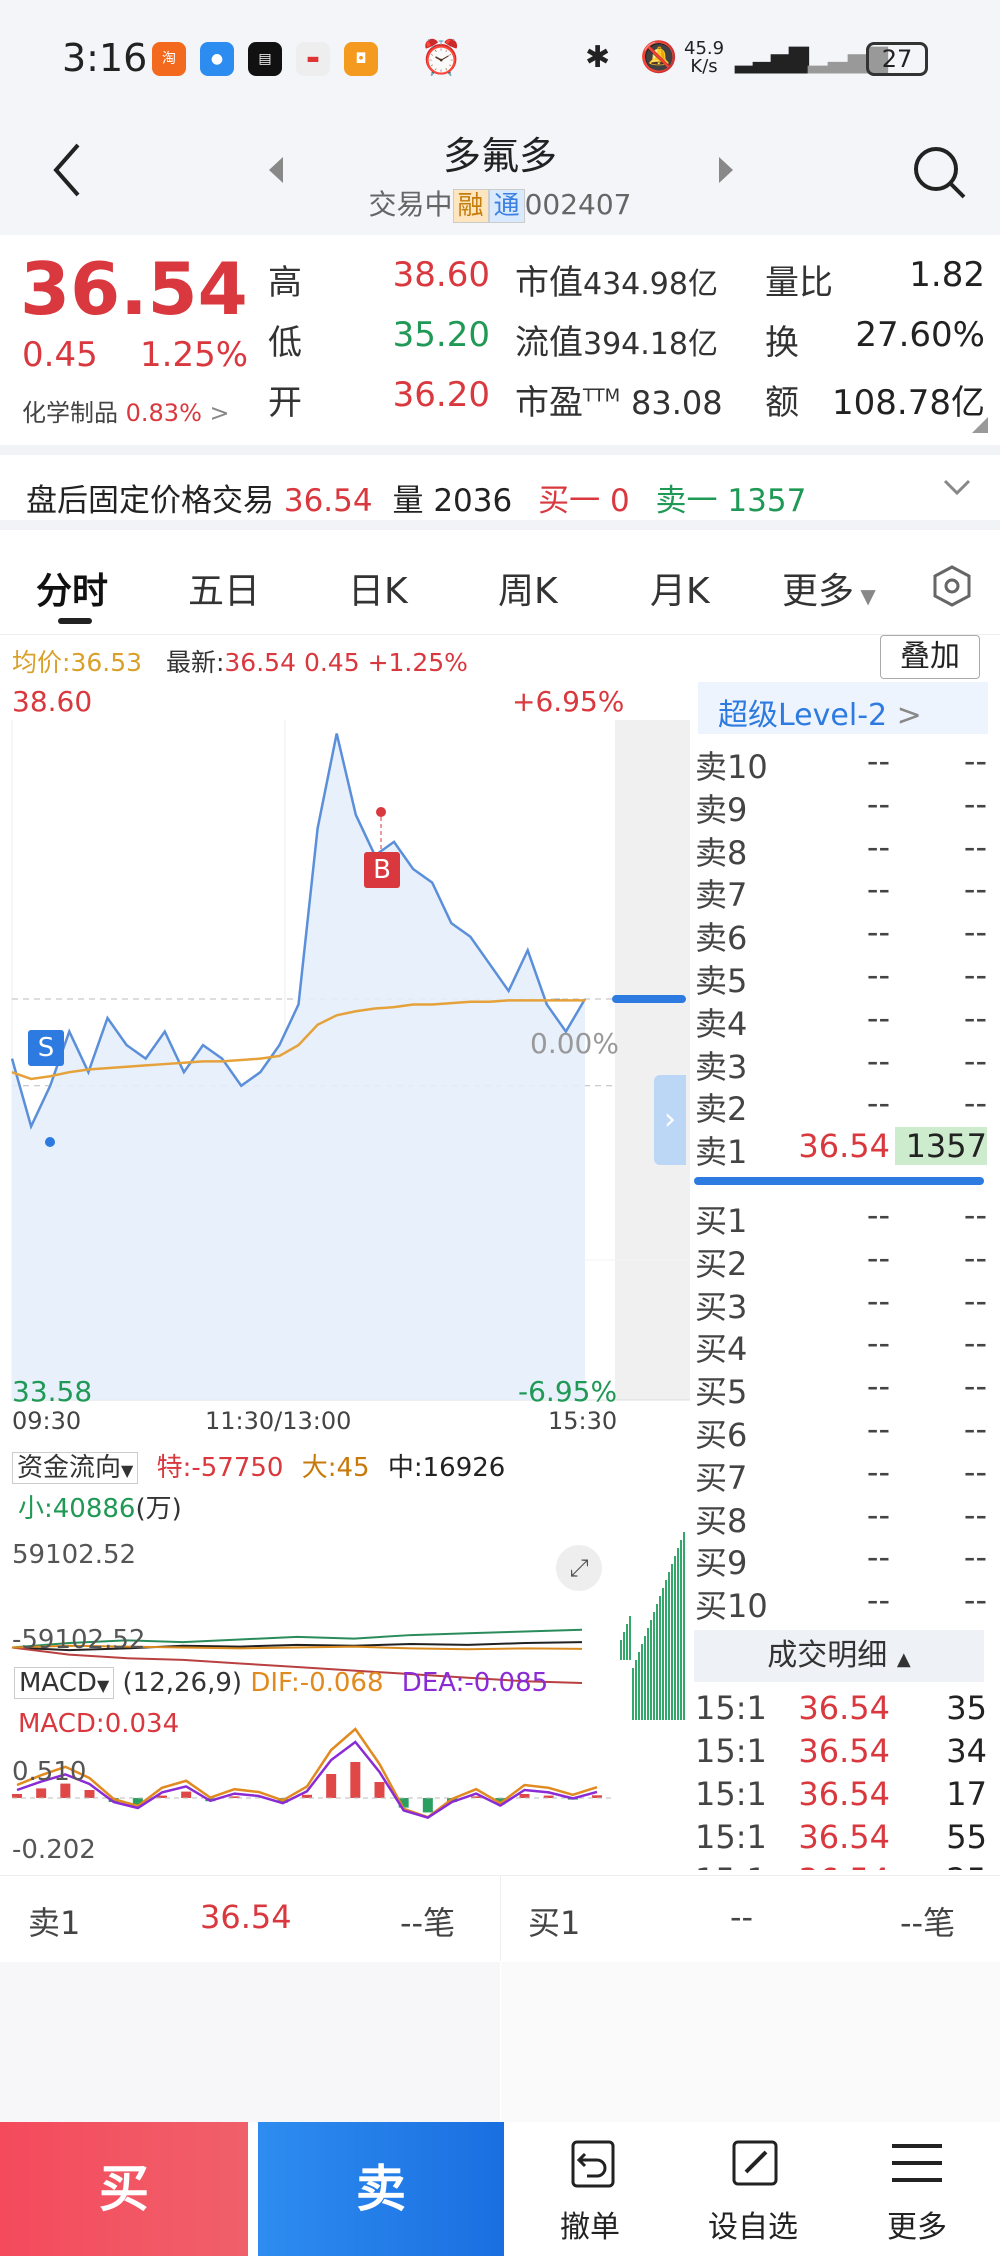 The height and width of the screenshot is (2256, 1000). I want to click on bid-row: 买1 -- --, so click(840, 1216).